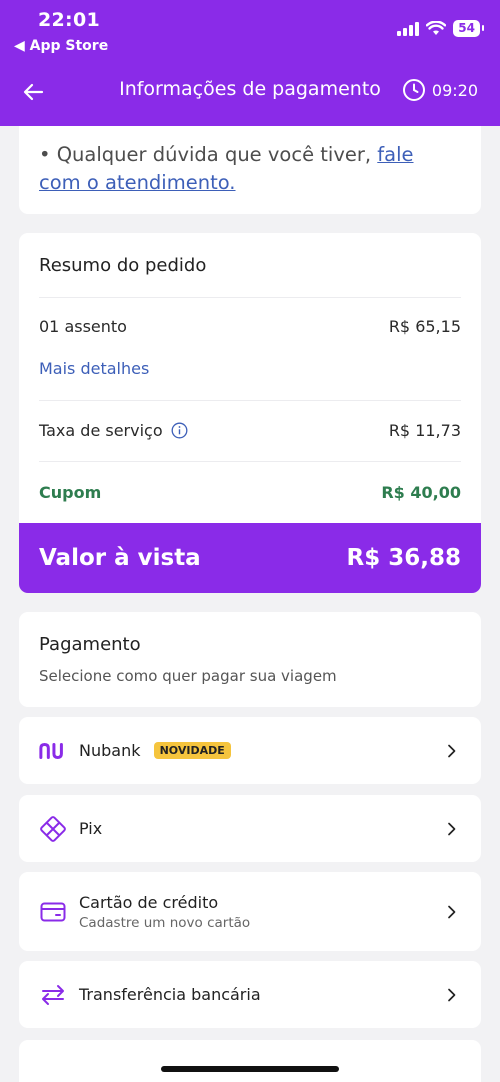 This screenshot has height=1082, width=500. I want to click on payment-option-nubank: Nubank NOVIDADE, so click(250, 750).